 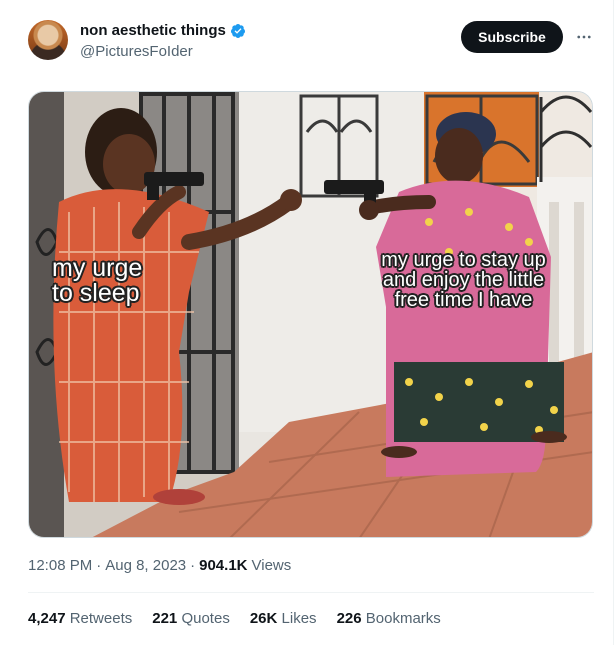 What do you see at coordinates (463, 260) in the screenshot?
I see `meme-caption-right-line1: my urge to stay up` at bounding box center [463, 260].